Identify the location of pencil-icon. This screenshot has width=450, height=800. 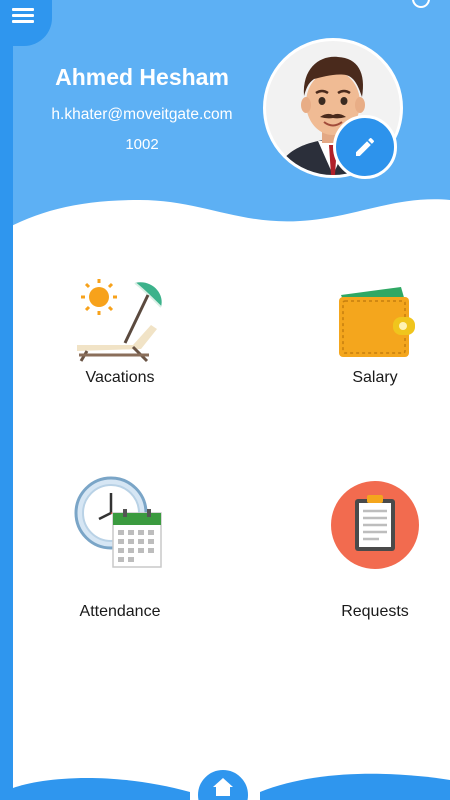
(365, 146).